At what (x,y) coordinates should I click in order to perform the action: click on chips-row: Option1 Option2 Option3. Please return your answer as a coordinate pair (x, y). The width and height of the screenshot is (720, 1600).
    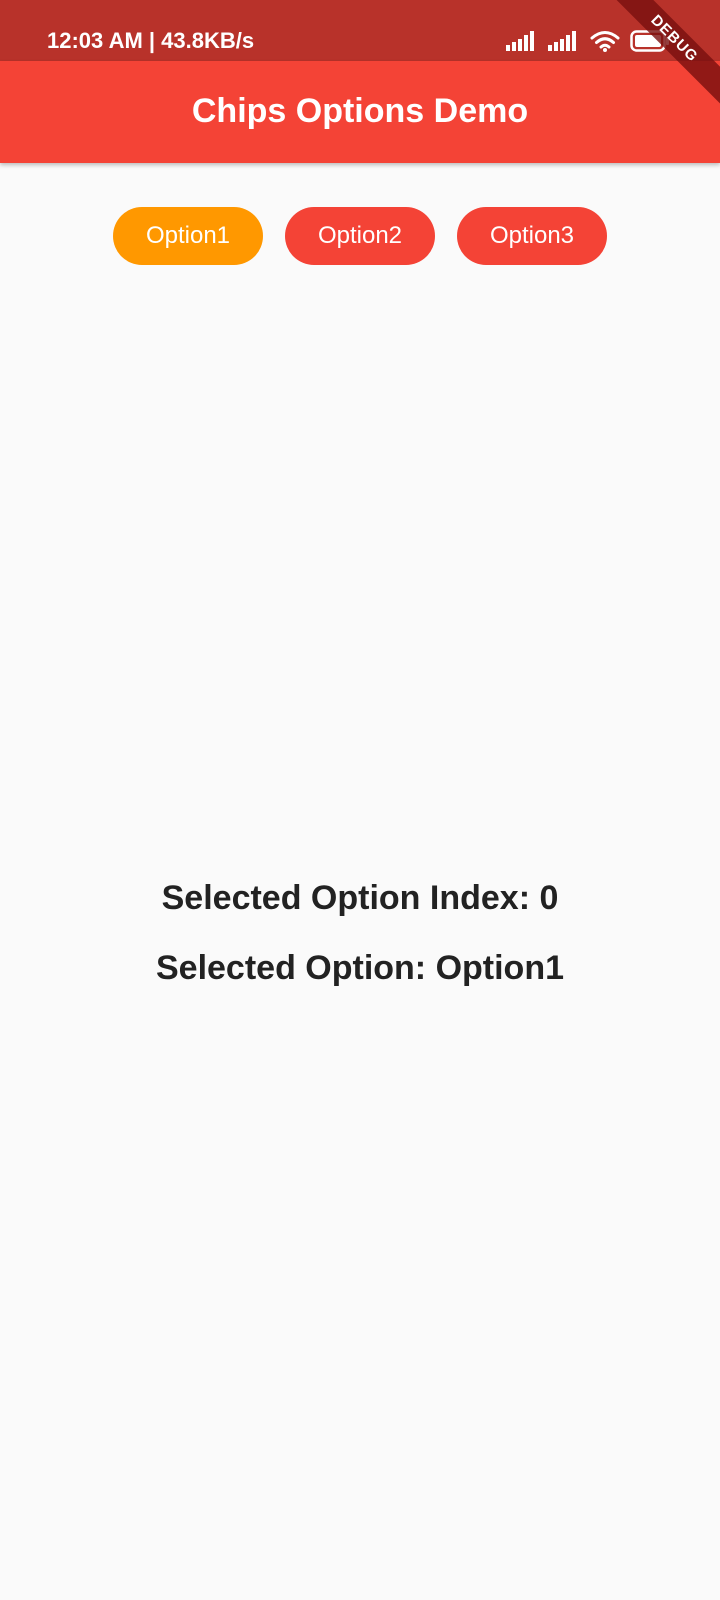
    Looking at the image, I should click on (360, 236).